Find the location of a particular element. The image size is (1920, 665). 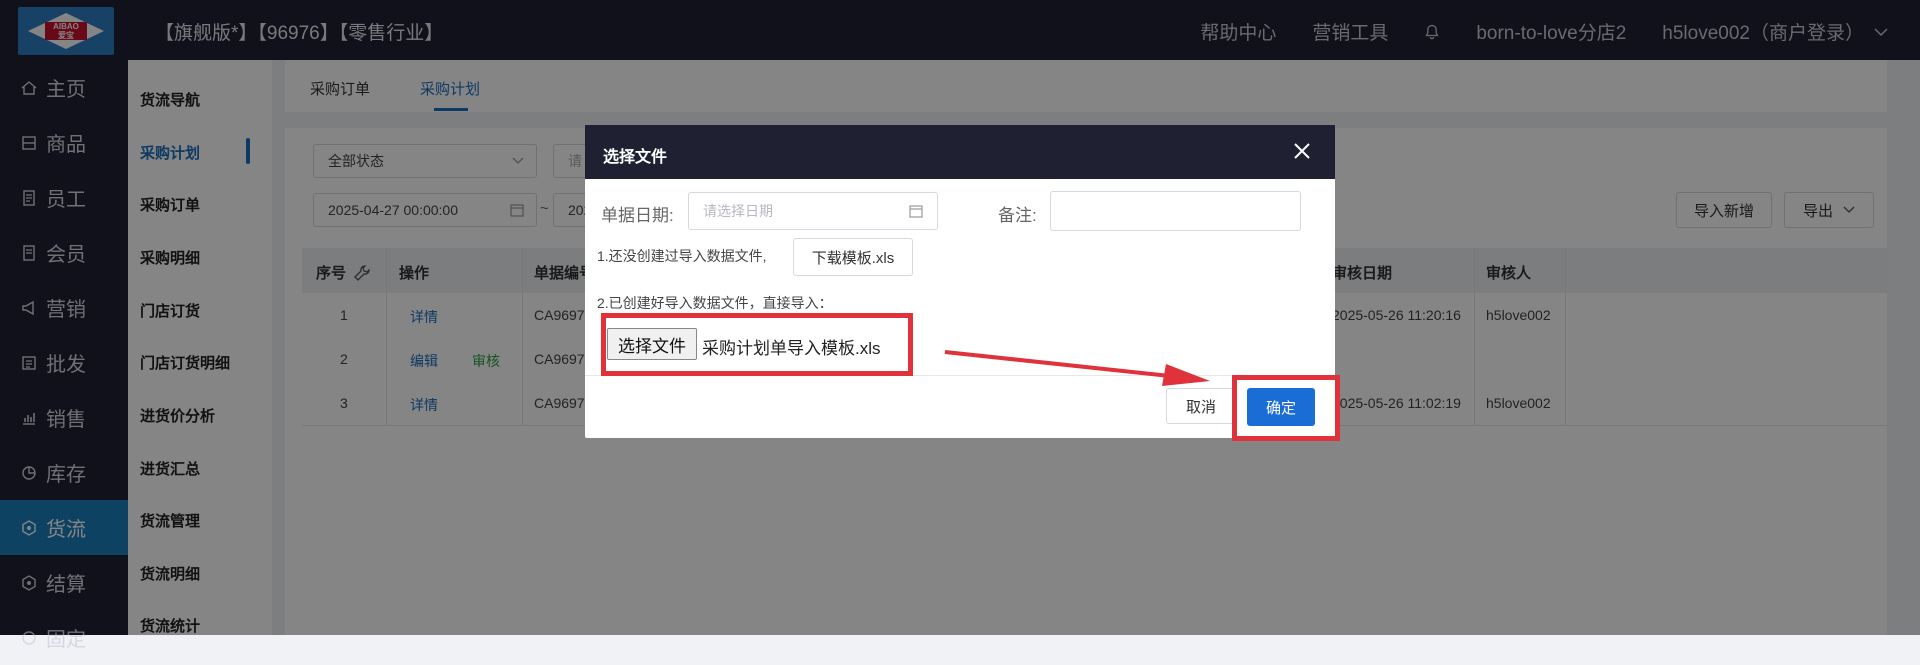

step1-text: 1.还没创建过导入数据文件, is located at coordinates (682, 256).